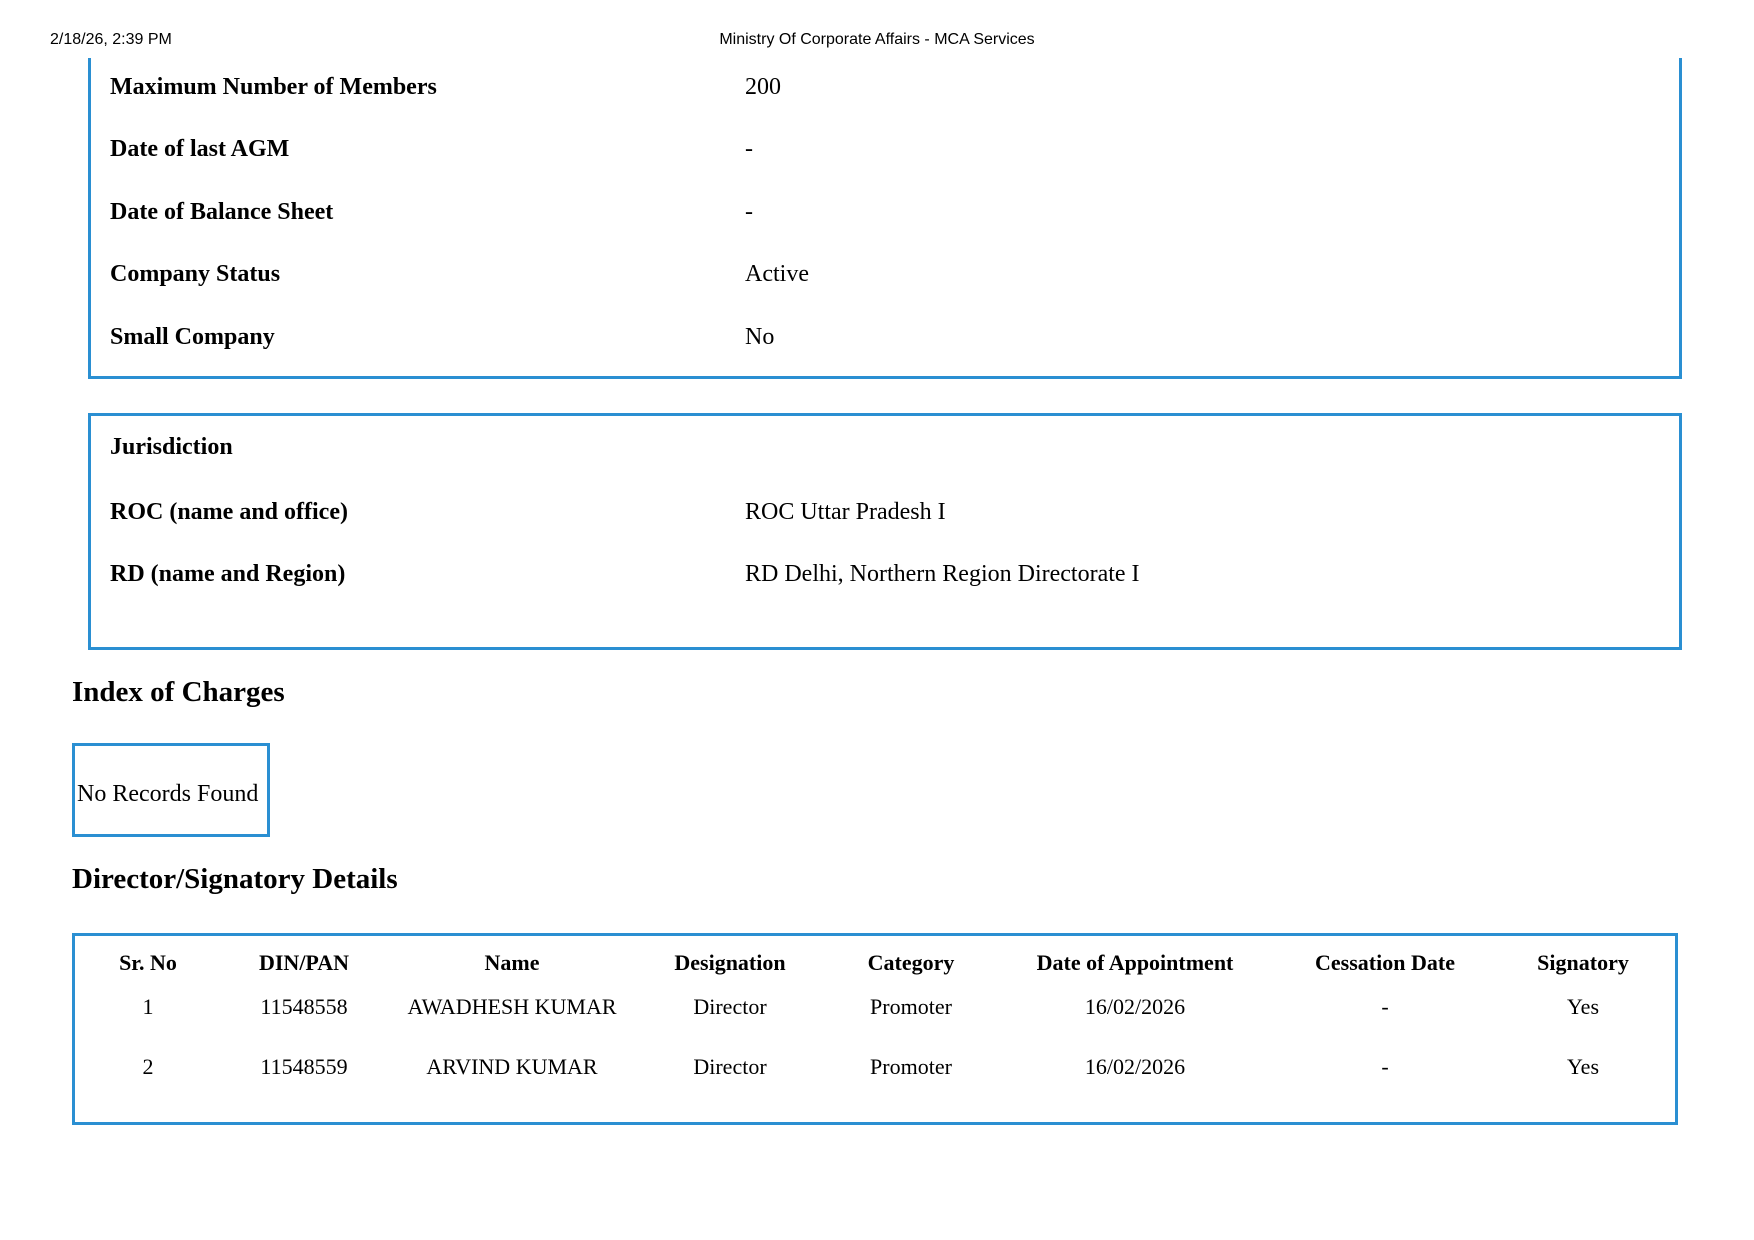 This screenshot has width=1754, height=1240. What do you see at coordinates (1385, 962) in the screenshot?
I see `col-cessation-date: Cessation Date` at bounding box center [1385, 962].